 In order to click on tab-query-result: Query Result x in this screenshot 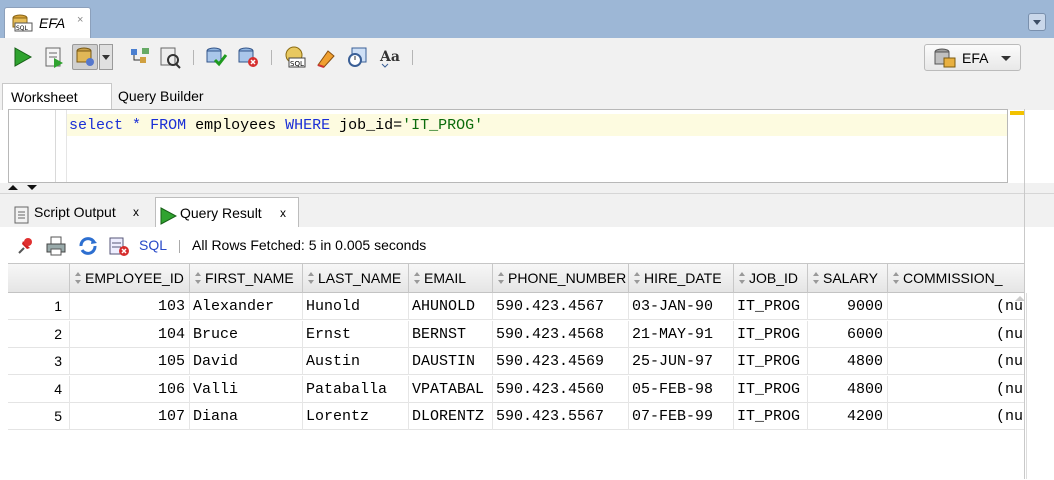, I will do `click(227, 212)`.